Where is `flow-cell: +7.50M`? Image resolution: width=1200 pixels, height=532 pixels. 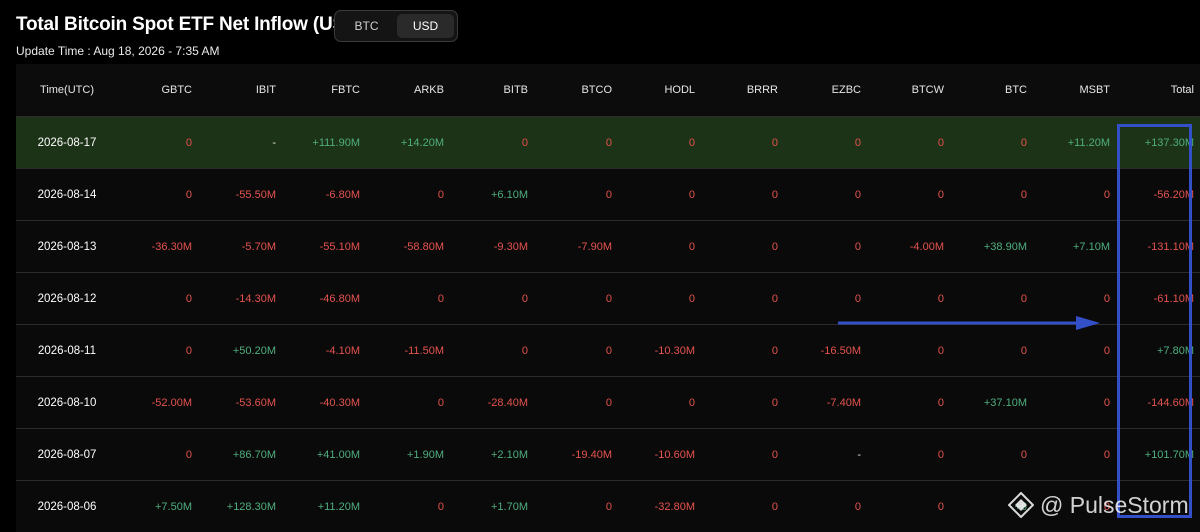
flow-cell: +7.50M is located at coordinates (160, 506).